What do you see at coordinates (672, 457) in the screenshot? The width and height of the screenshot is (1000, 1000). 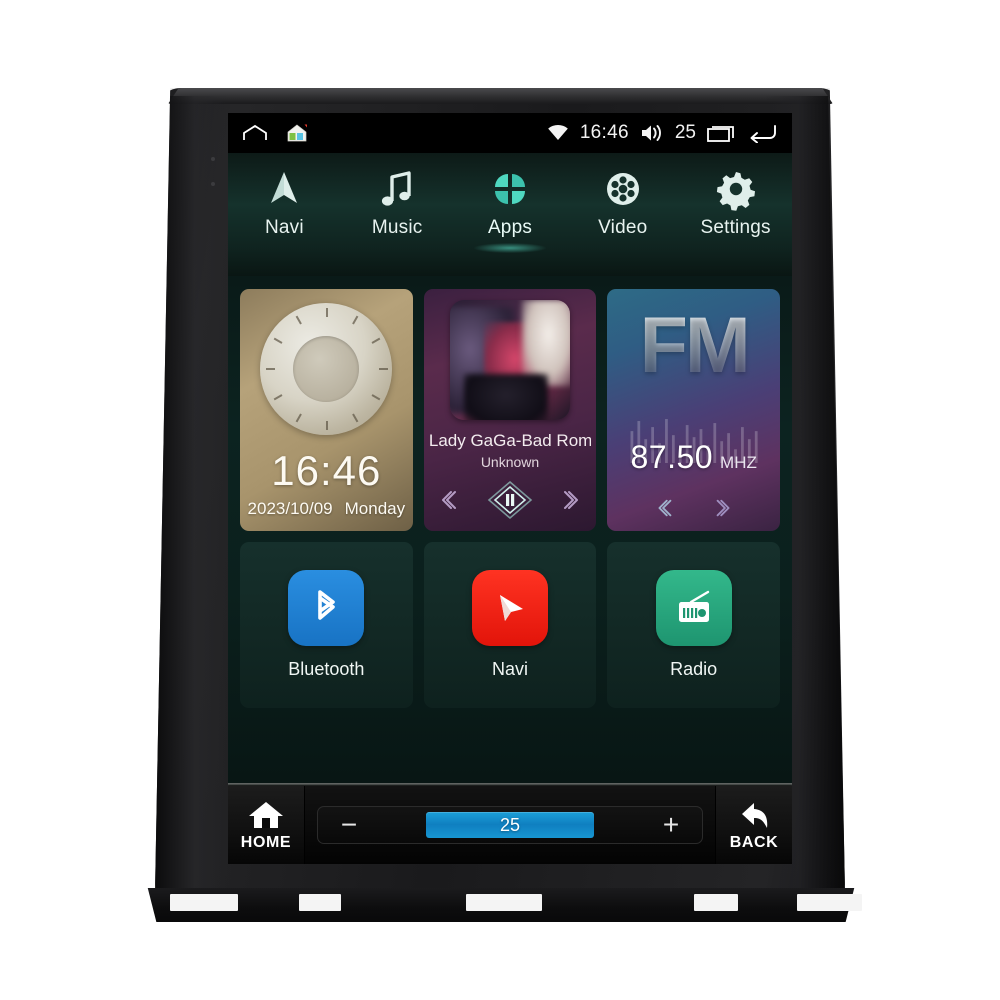 I see `fm-frequency: 87.50` at bounding box center [672, 457].